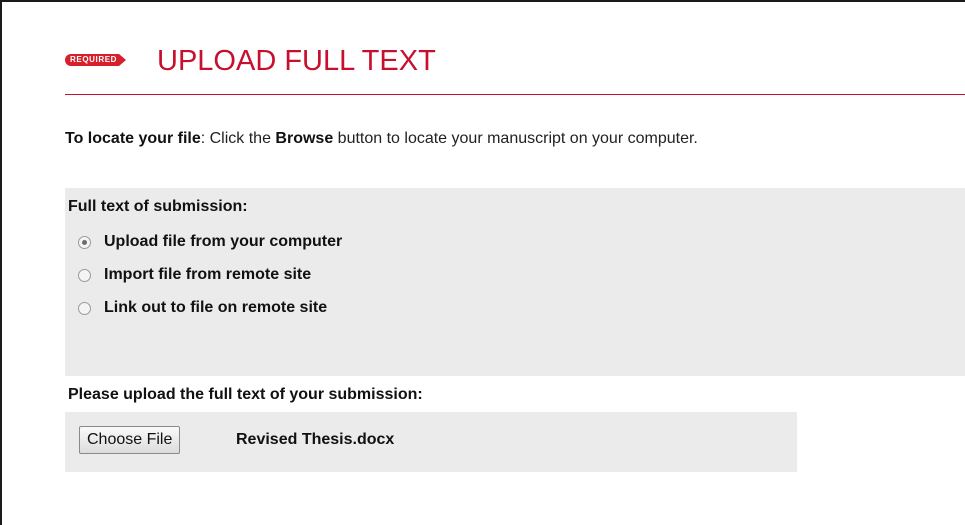 The height and width of the screenshot is (525, 965). Describe the element at coordinates (238, 138) in the screenshot. I see `instructions-part-1: : Click the` at that location.